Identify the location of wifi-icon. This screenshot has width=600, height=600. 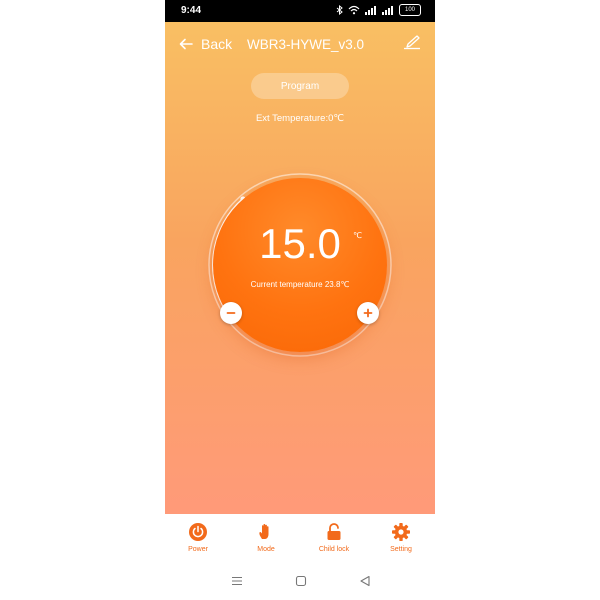
(354, 10).